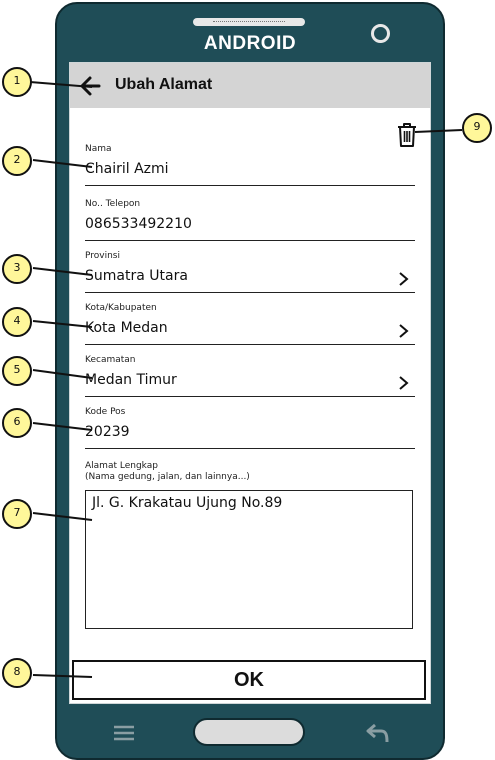  Describe the element at coordinates (17, 82) in the screenshot. I see `callout-1: 1` at that location.